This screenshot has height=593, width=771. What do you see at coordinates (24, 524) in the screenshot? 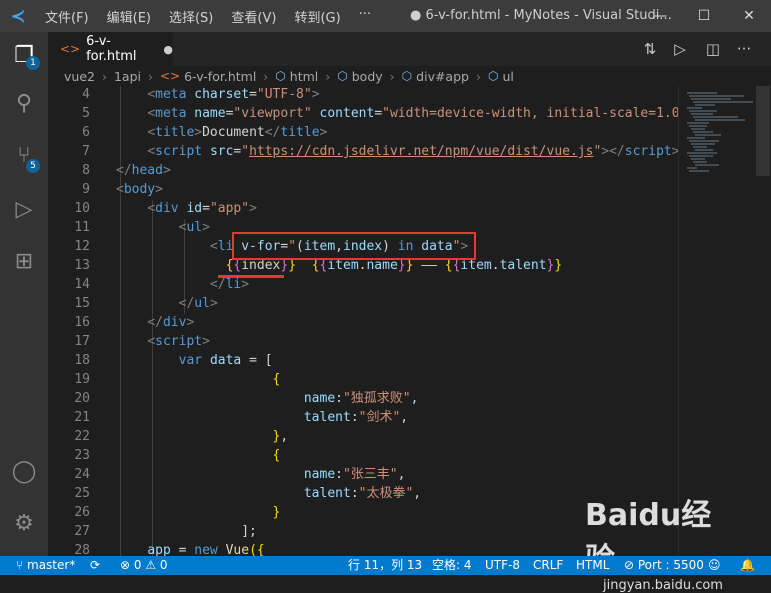
I see `settings-gear-icon: ⚙` at bounding box center [24, 524].